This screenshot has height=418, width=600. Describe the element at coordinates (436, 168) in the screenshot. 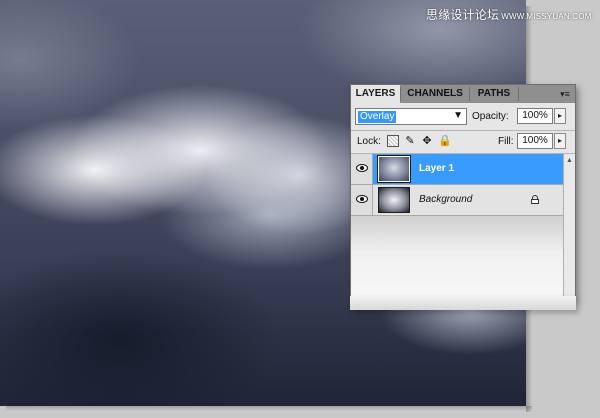

I see `layer-name: Layer 1` at that location.